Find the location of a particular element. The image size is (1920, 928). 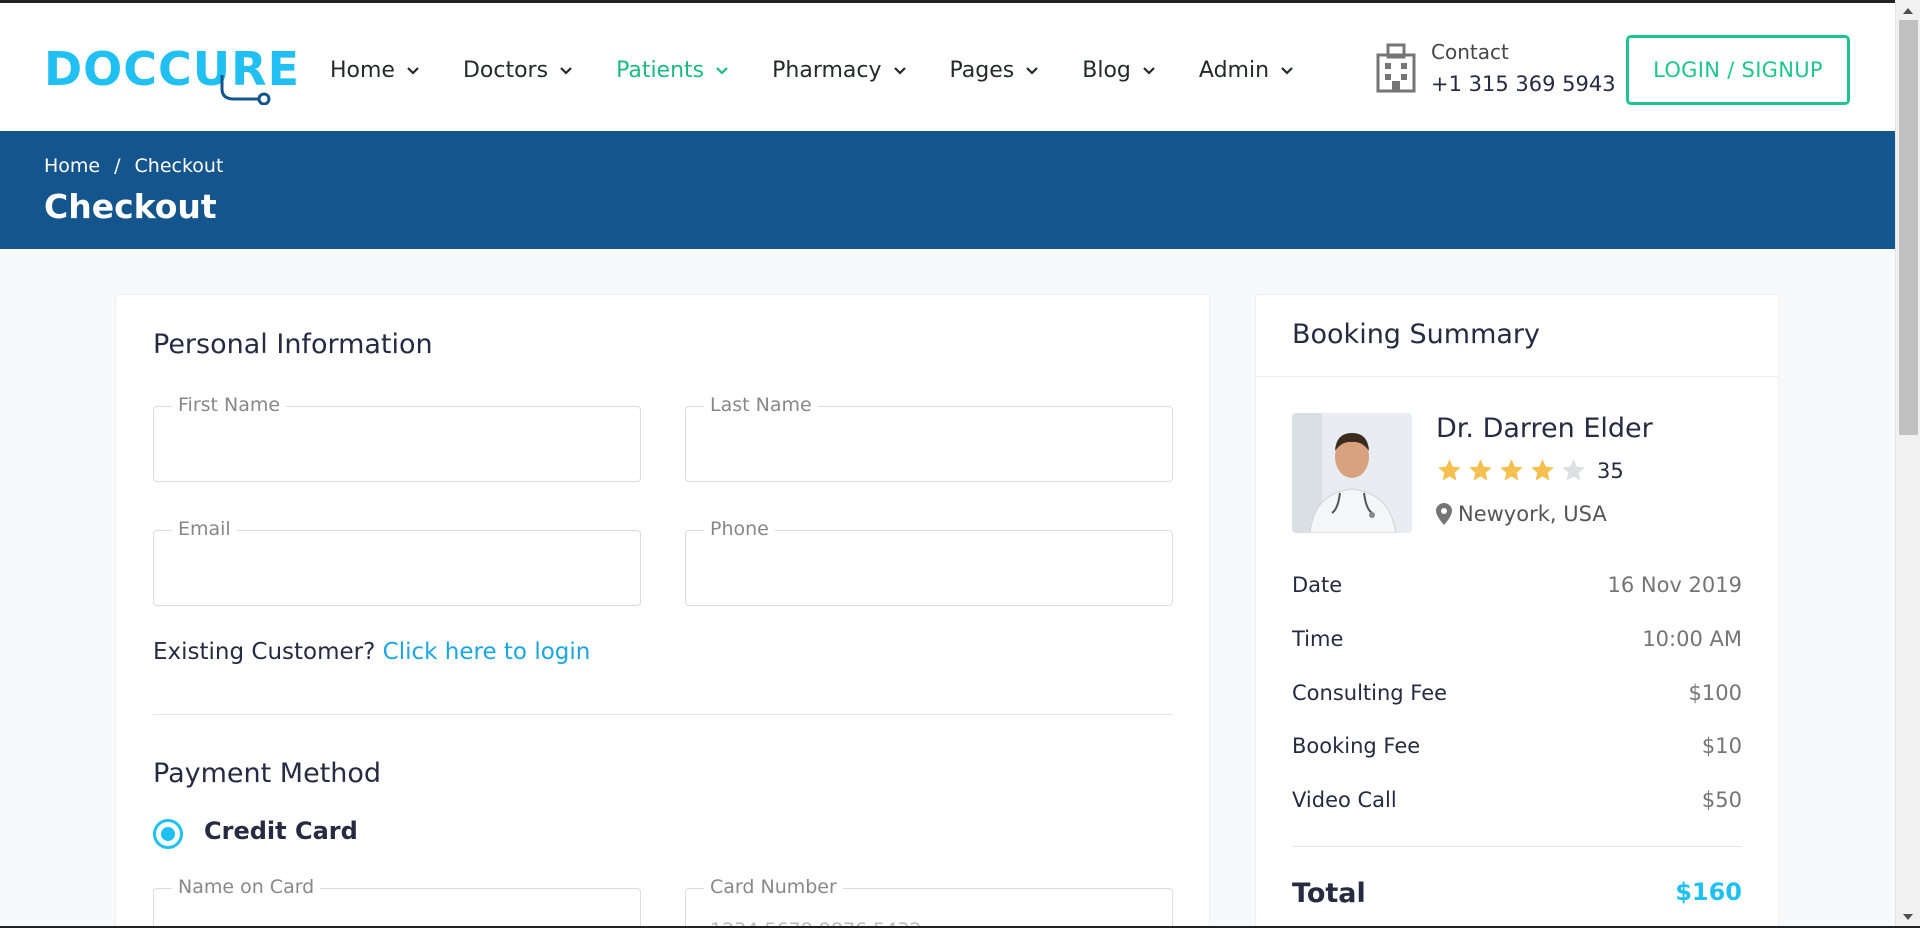

summary-row-video-call: Video Call $50 is located at coordinates (1517, 800).